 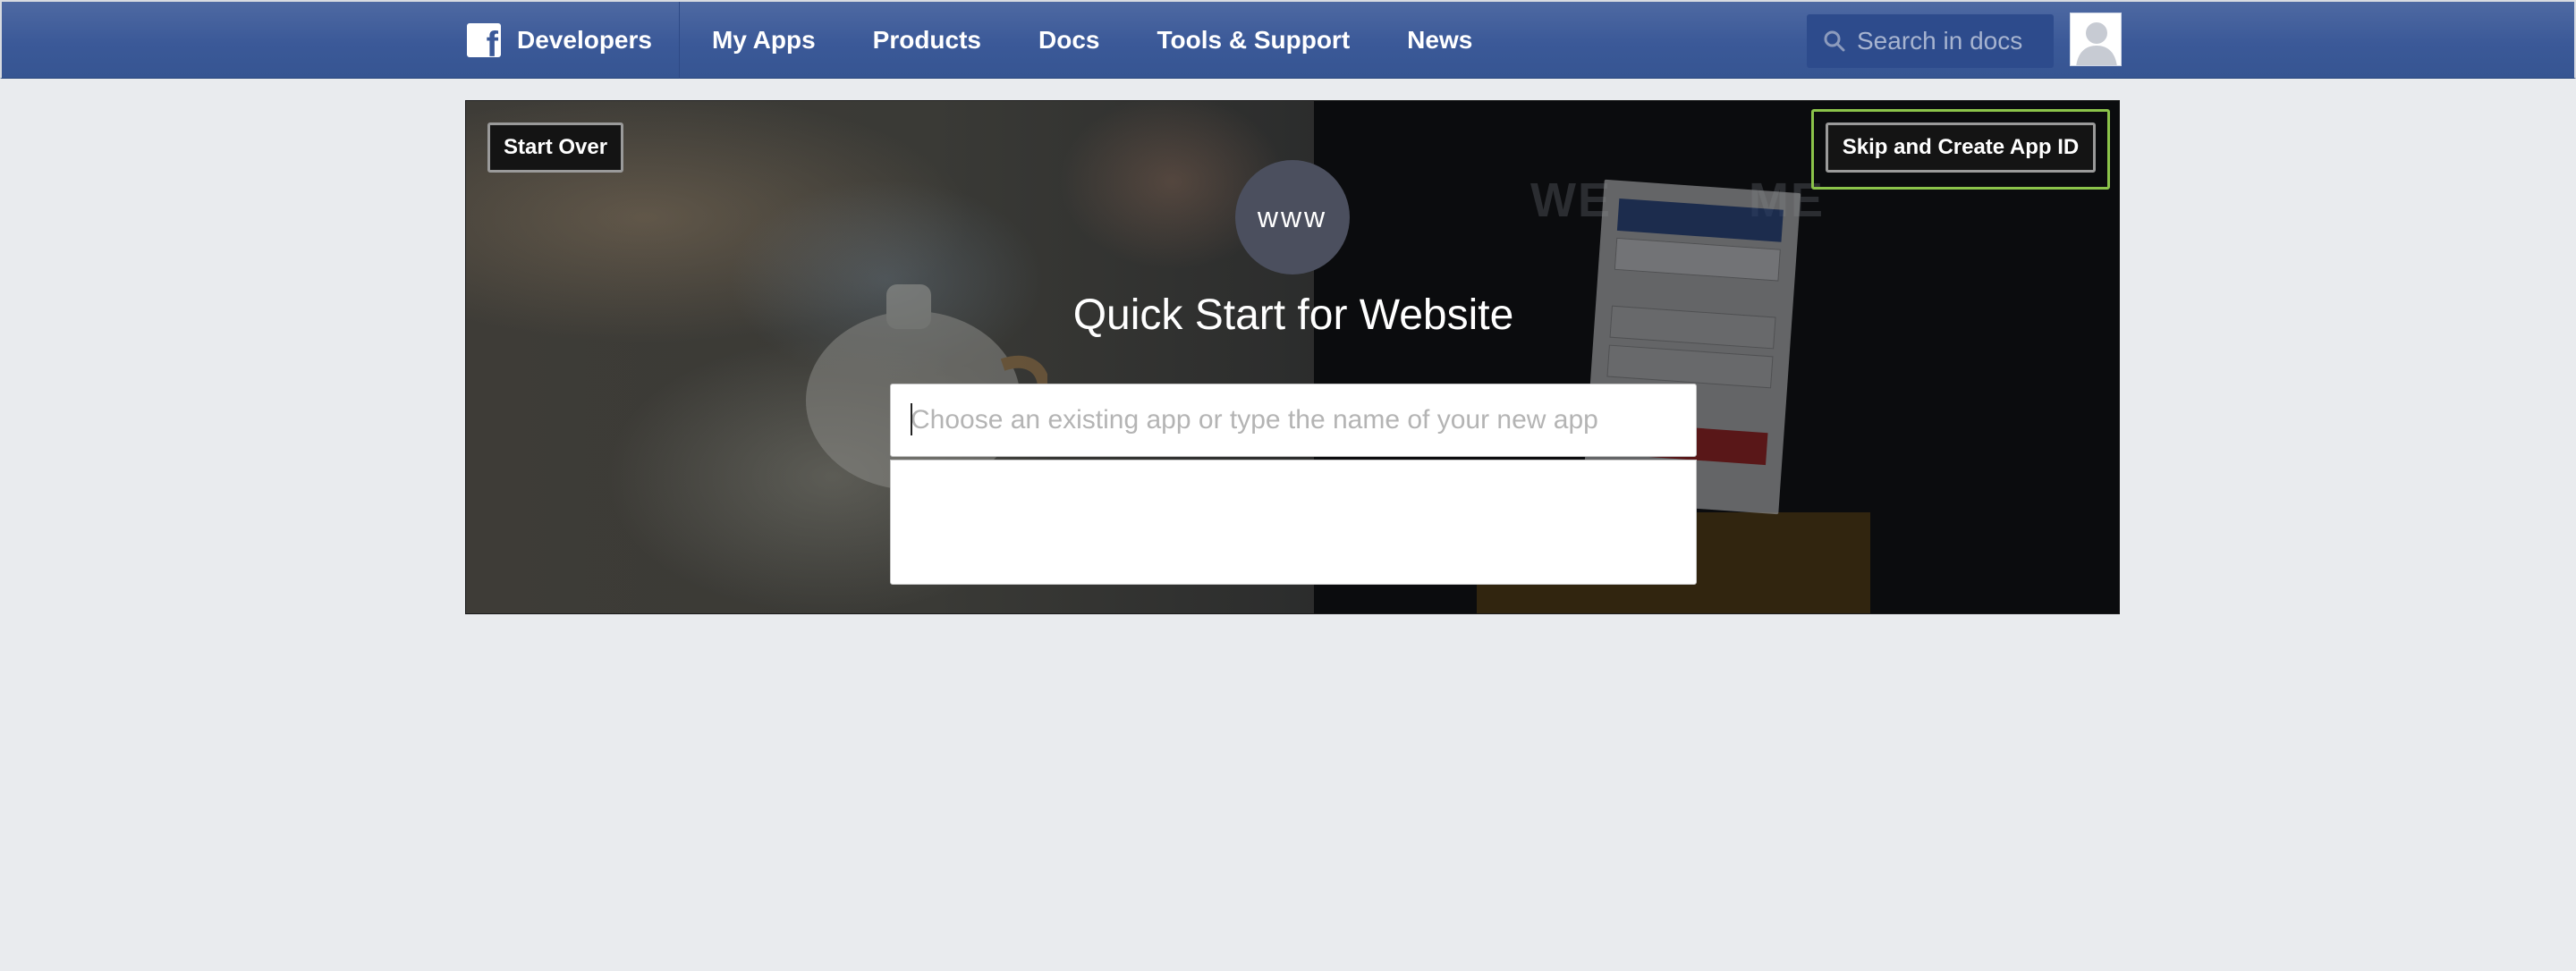 I want to click on app-name-input, so click(x=1293, y=420).